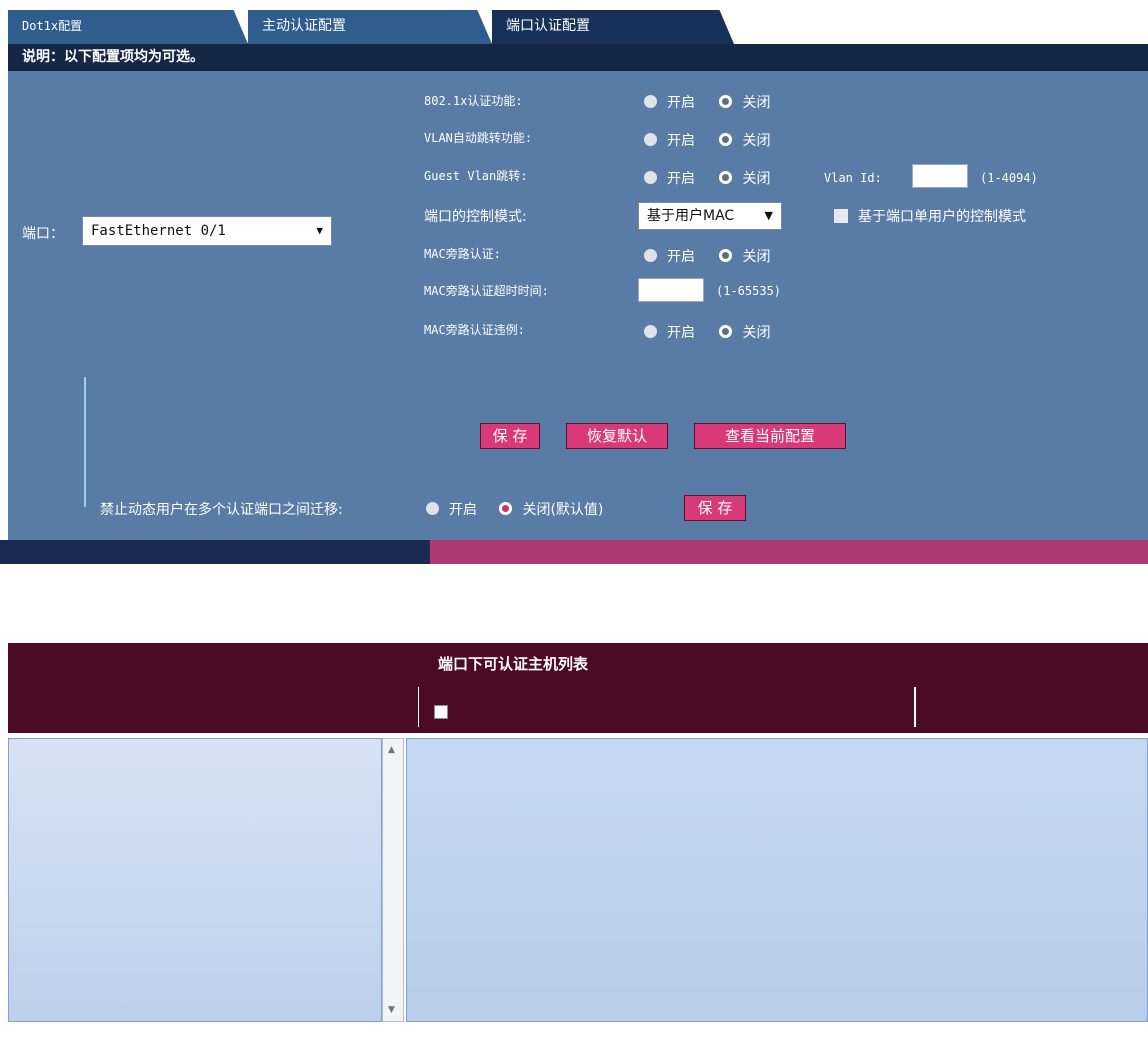 The image size is (1148, 1043). What do you see at coordinates (476, 176) in the screenshot?
I see `guest-vlan-label: Guest Vlan跳转:` at bounding box center [476, 176].